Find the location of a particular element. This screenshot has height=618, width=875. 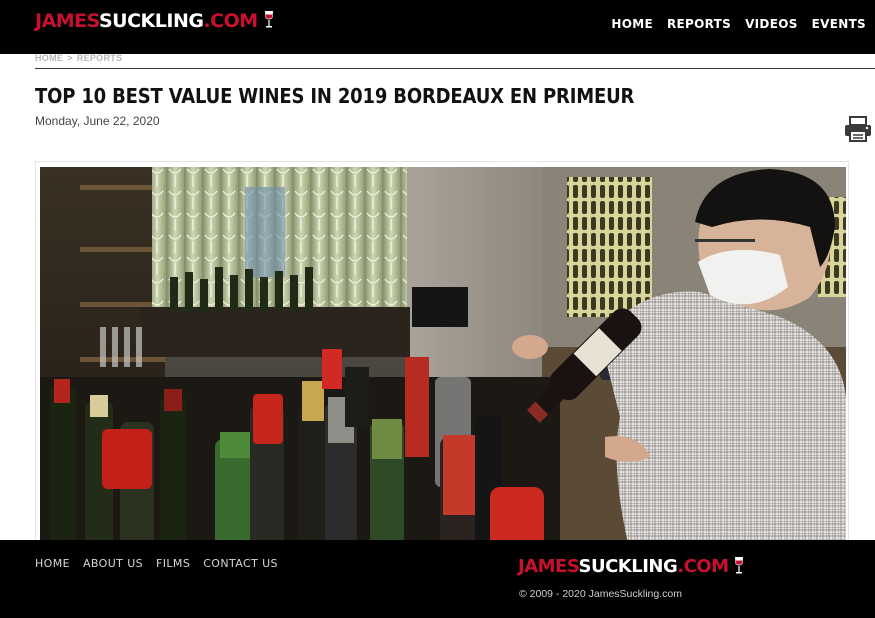

breadcrumb-reports: REPORTS is located at coordinates (100, 58).